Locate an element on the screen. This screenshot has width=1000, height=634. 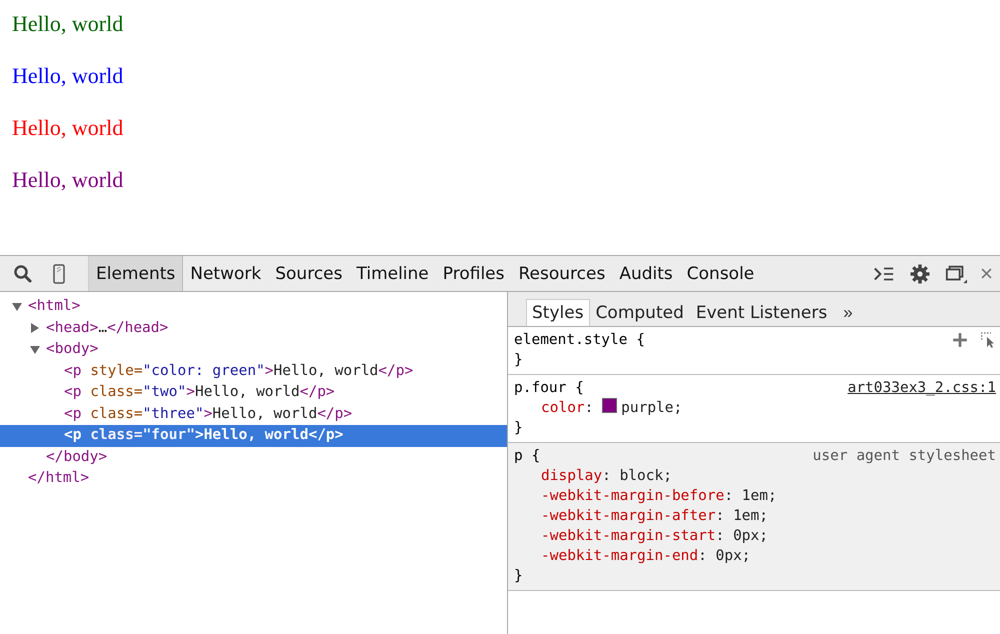
plus-icon is located at coordinates (960, 340).